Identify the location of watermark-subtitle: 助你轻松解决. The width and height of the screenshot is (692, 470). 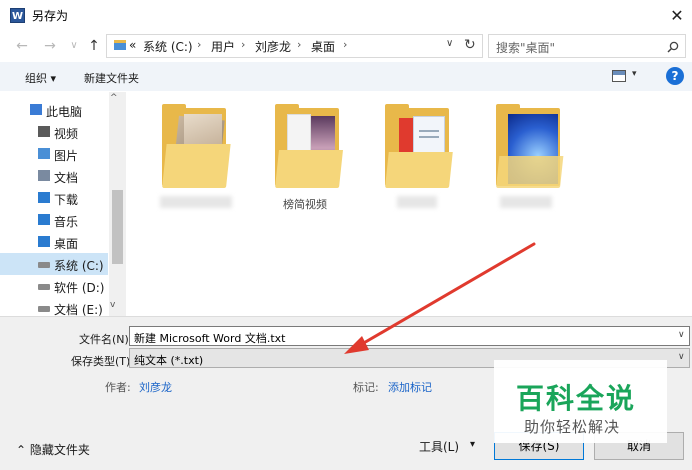
(572, 427).